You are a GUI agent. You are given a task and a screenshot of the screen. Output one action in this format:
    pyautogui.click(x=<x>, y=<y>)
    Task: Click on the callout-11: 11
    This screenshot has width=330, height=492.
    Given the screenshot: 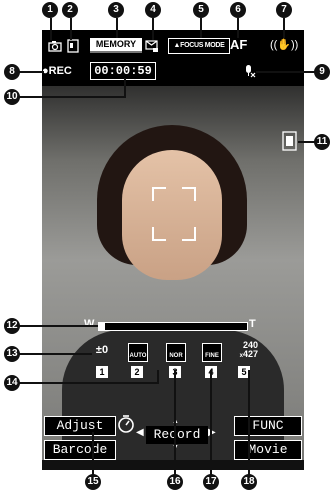 What is the action you would take?
    pyautogui.click(x=322, y=142)
    